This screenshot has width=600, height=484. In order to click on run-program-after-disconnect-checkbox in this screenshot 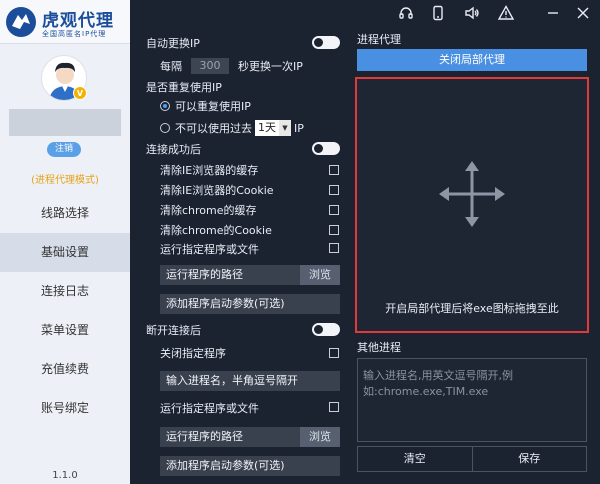, I will do `click(334, 407)`.